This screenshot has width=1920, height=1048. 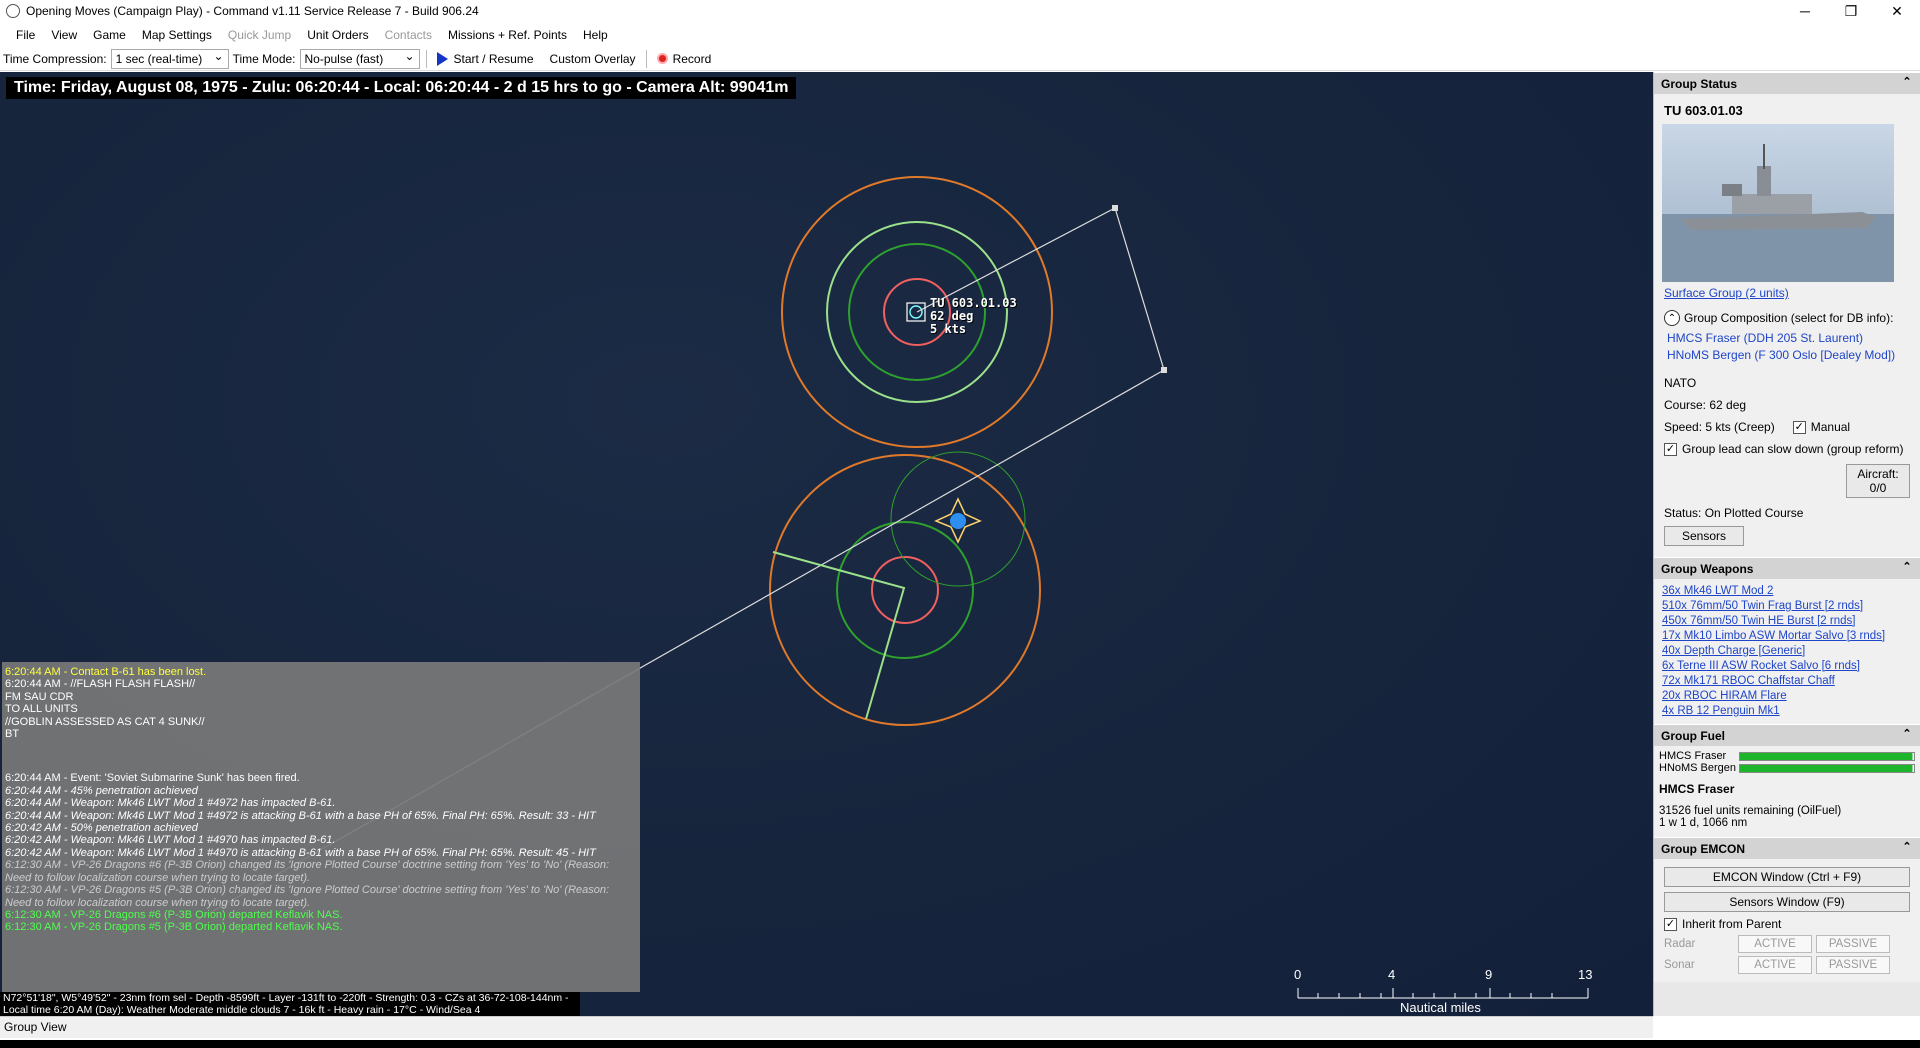 I want to click on emcon-label: Sonar, so click(x=1679, y=965).